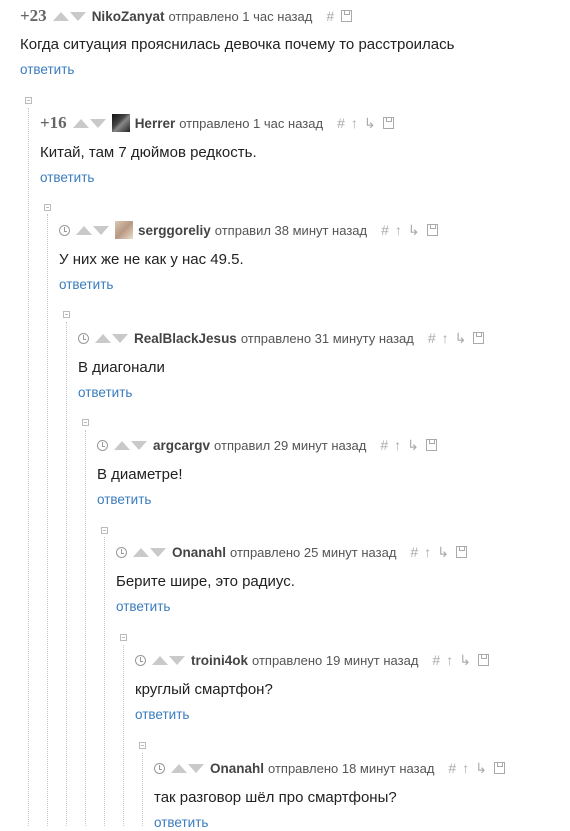  I want to click on username: serggoreliy, so click(174, 230).